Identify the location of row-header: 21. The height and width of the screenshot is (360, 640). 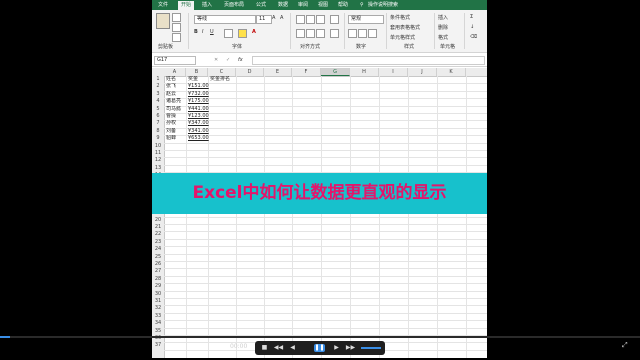
(158, 227).